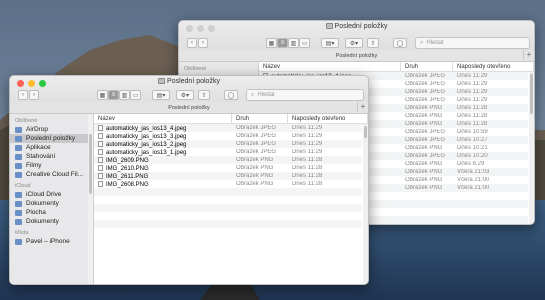  Describe the element at coordinates (266, 95) in the screenshot. I see `search-placeholder: Hledat` at that location.